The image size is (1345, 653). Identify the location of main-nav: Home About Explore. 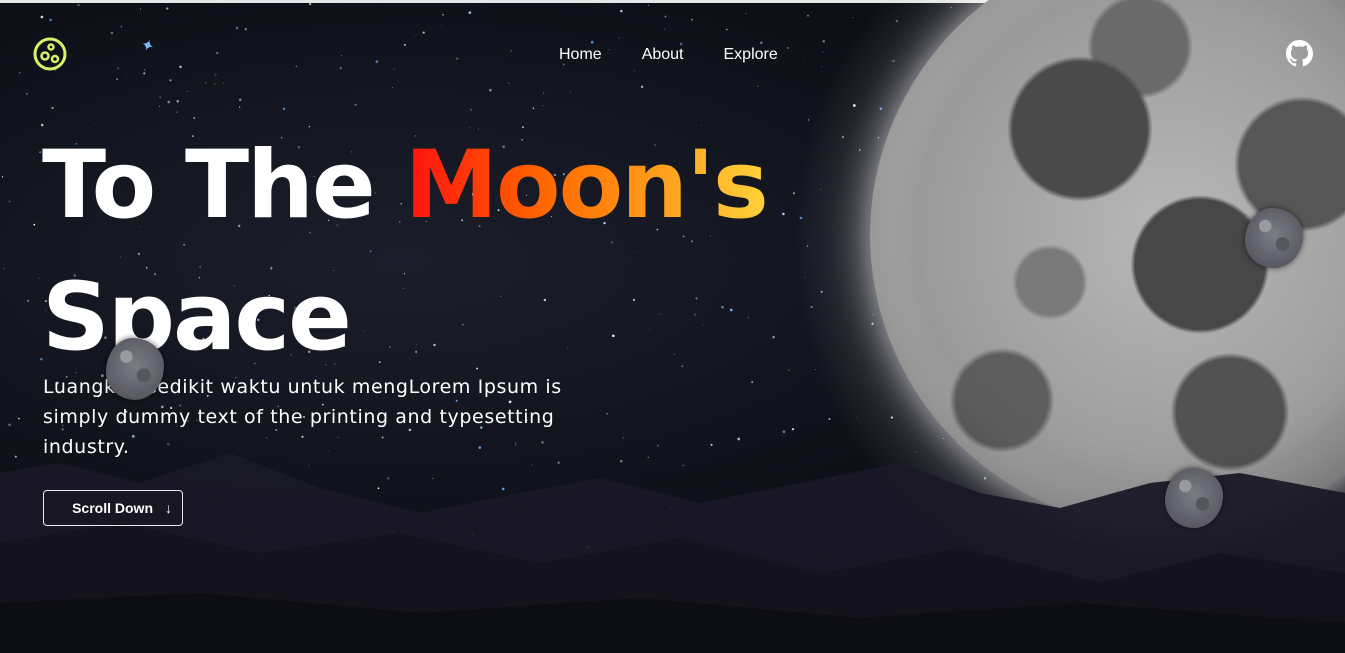
(668, 55).